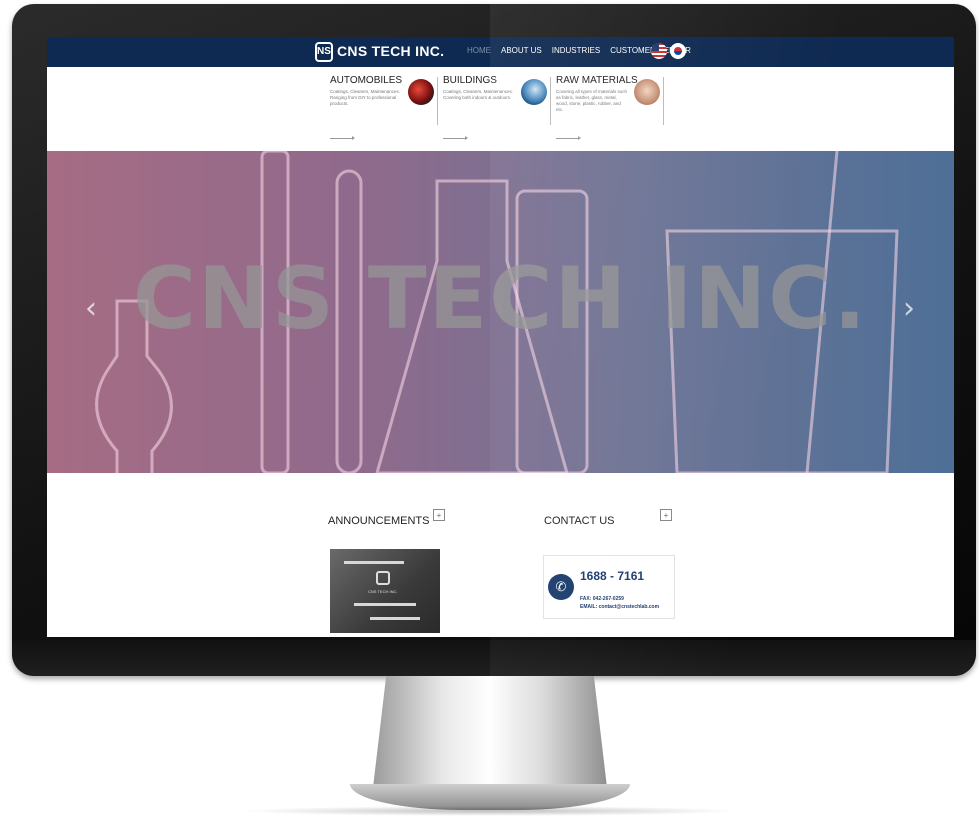 The image size is (979, 819). Describe the element at coordinates (612, 576) in the screenshot. I see `phone-number: 1688 - 7161` at that location.